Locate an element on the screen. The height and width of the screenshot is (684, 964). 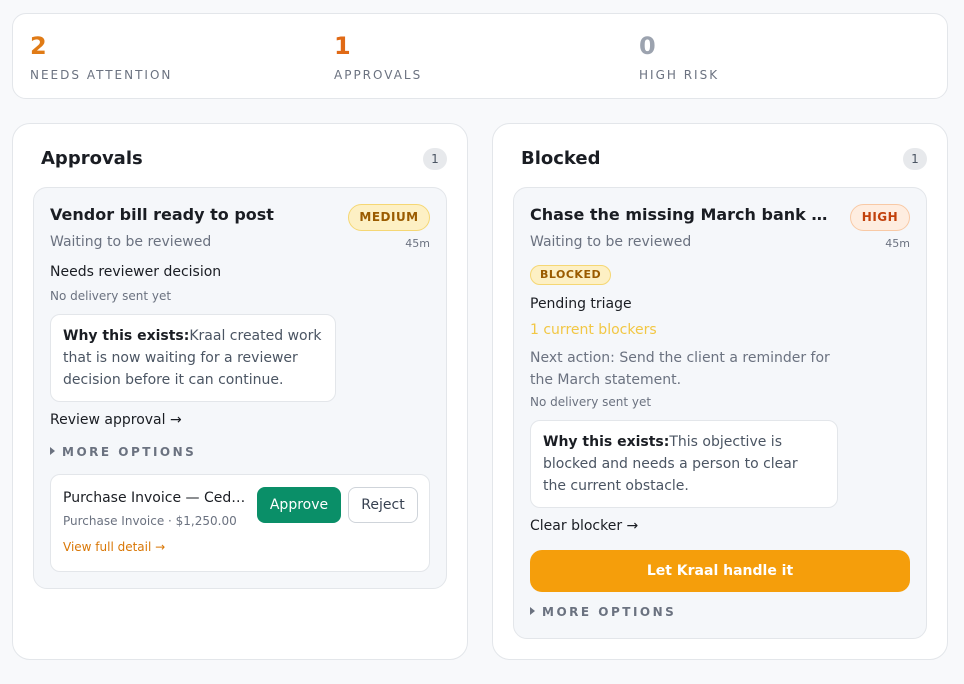
reject-button: Reject is located at coordinates (383, 505).